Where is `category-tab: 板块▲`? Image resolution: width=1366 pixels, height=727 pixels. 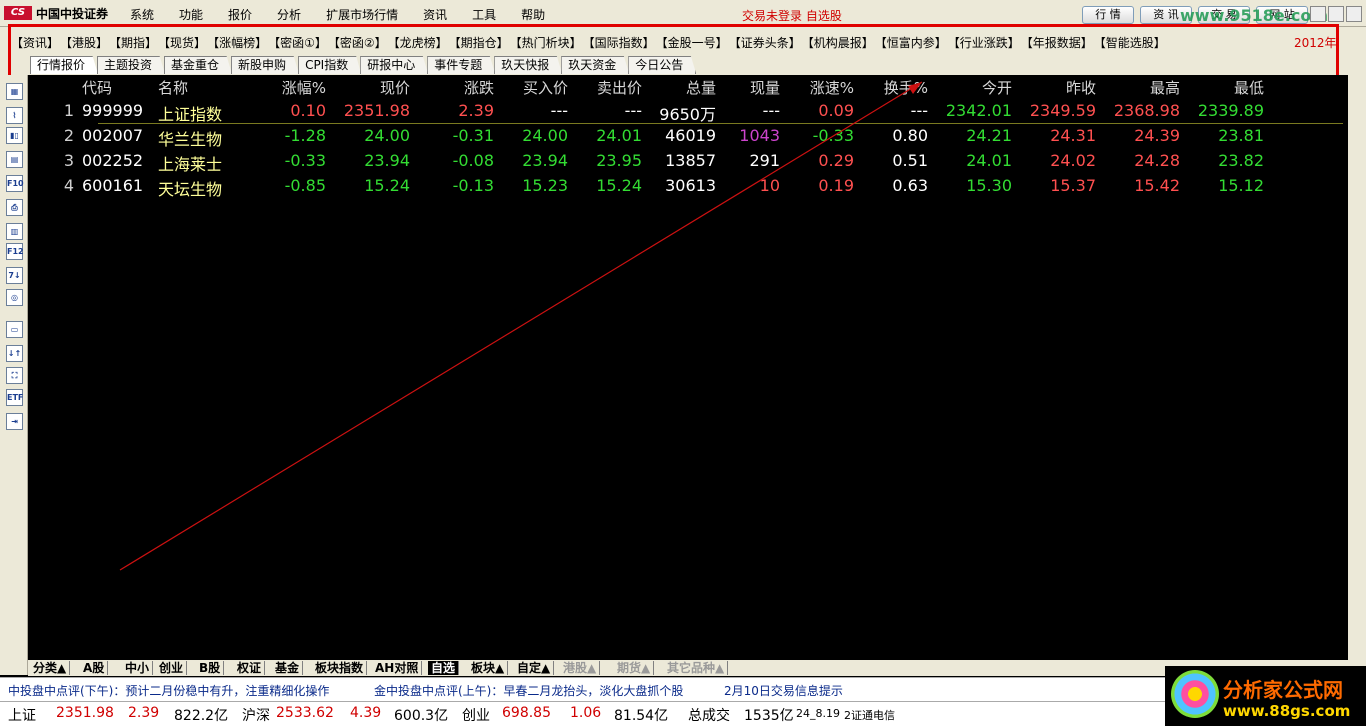
category-tab: 板块▲ is located at coordinates (488, 668).